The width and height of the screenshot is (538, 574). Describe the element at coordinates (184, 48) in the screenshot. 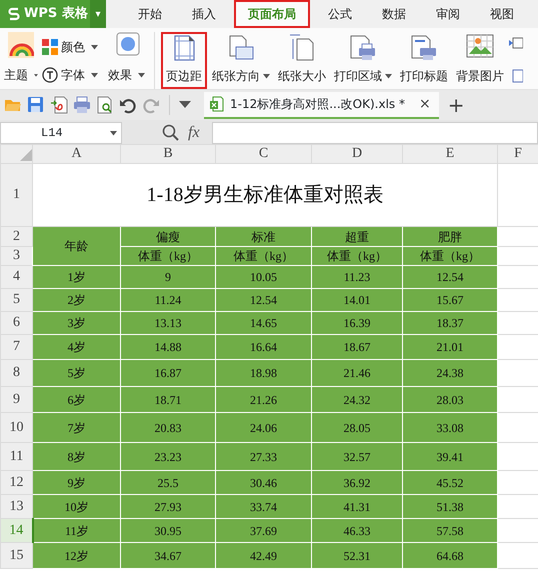

I see `margins-icon` at that location.